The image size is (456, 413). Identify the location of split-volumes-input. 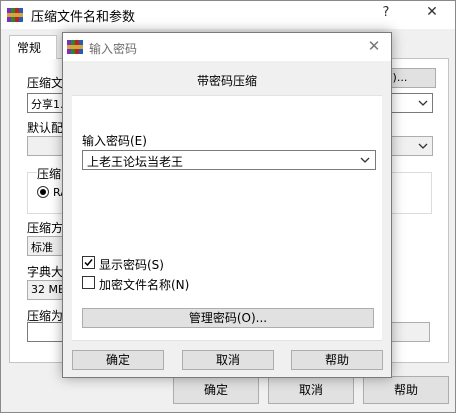
(47, 332).